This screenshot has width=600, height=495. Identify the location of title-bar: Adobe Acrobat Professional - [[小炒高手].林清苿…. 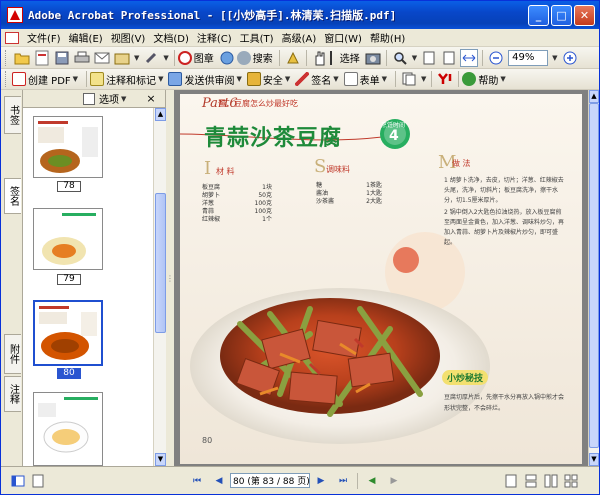
(300, 15).